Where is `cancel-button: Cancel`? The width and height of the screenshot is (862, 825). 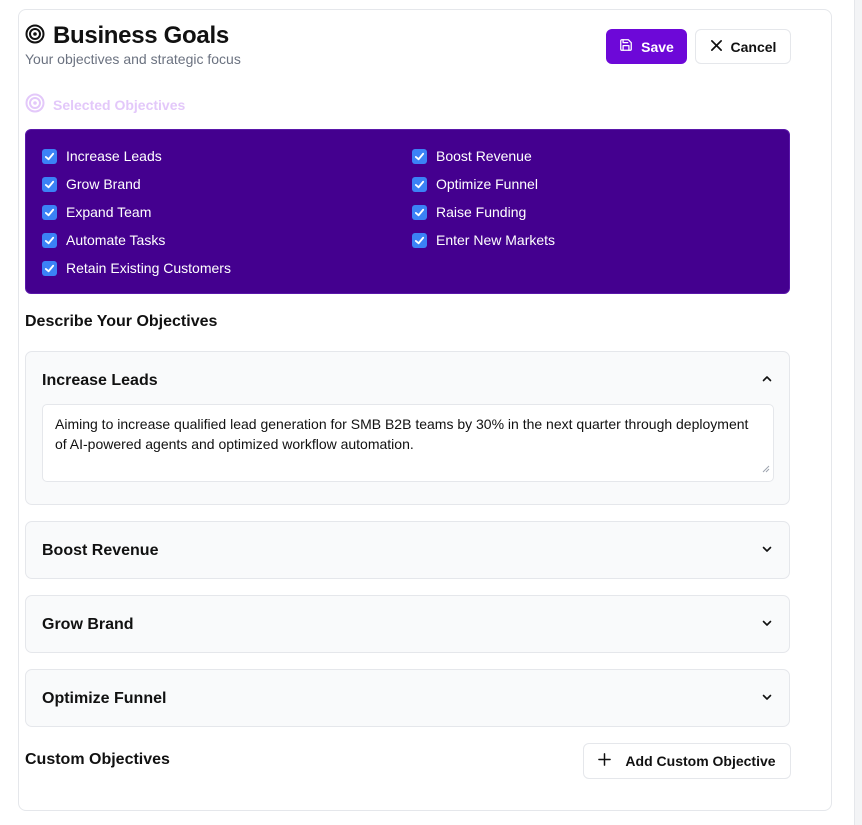
cancel-button: Cancel is located at coordinates (743, 46).